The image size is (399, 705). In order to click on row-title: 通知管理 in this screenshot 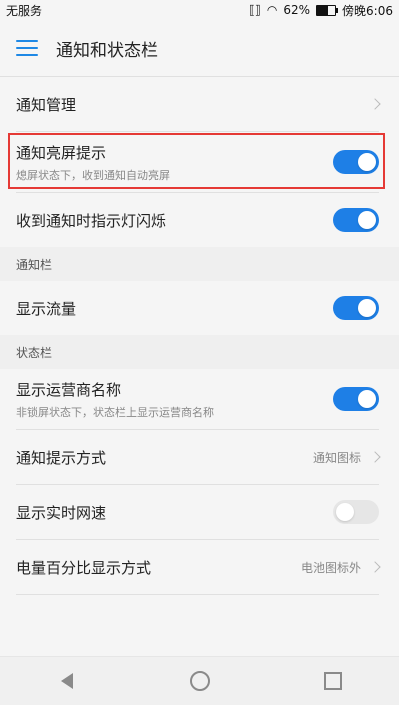, I will do `click(46, 104)`.